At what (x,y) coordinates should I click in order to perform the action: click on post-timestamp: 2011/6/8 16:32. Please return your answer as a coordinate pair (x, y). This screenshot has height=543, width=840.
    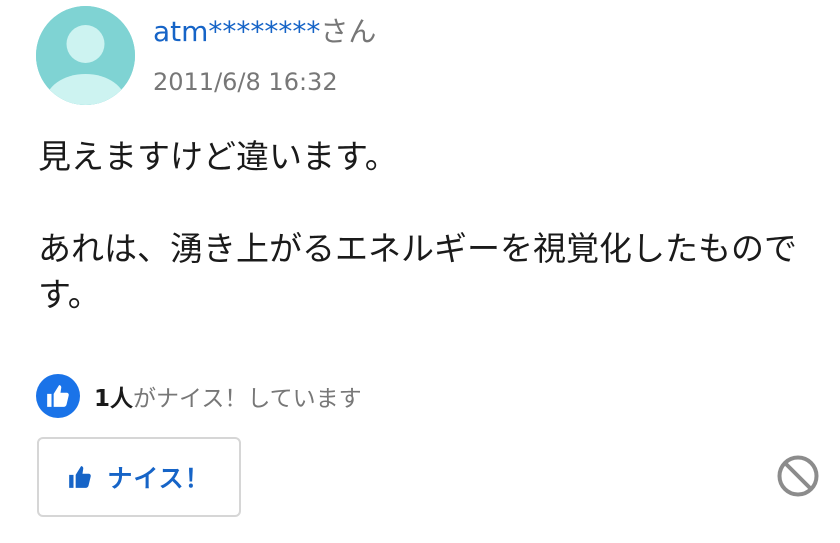
    Looking at the image, I should click on (245, 82).